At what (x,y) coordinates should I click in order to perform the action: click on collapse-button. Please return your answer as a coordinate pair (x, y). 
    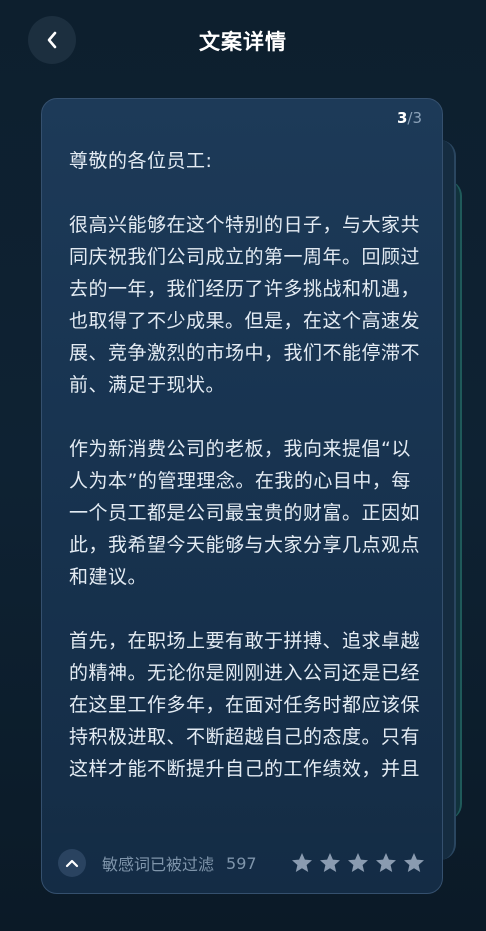
    Looking at the image, I should click on (72, 863).